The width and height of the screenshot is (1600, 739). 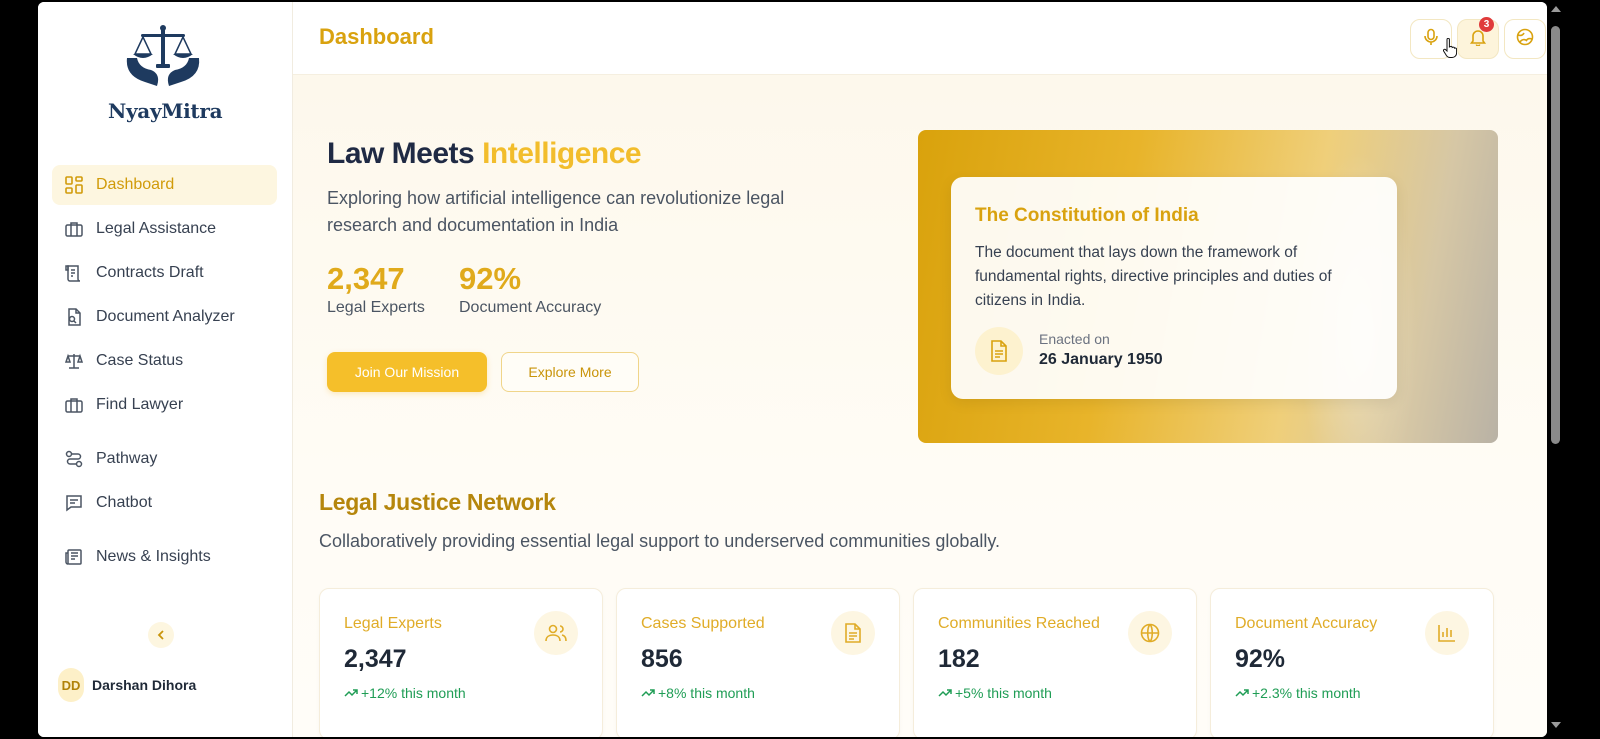 I want to click on card-trend: +8% this month, so click(x=698, y=693).